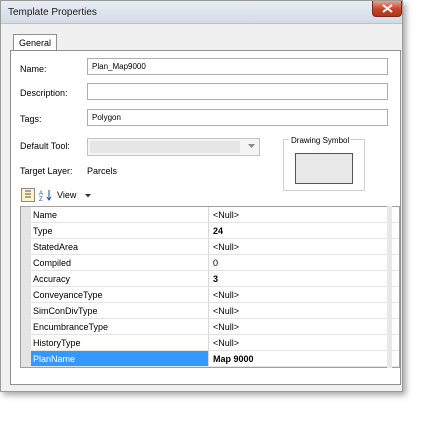 The height and width of the screenshot is (425, 435). What do you see at coordinates (44, 93) in the screenshot?
I see `description-label: Description:` at bounding box center [44, 93].